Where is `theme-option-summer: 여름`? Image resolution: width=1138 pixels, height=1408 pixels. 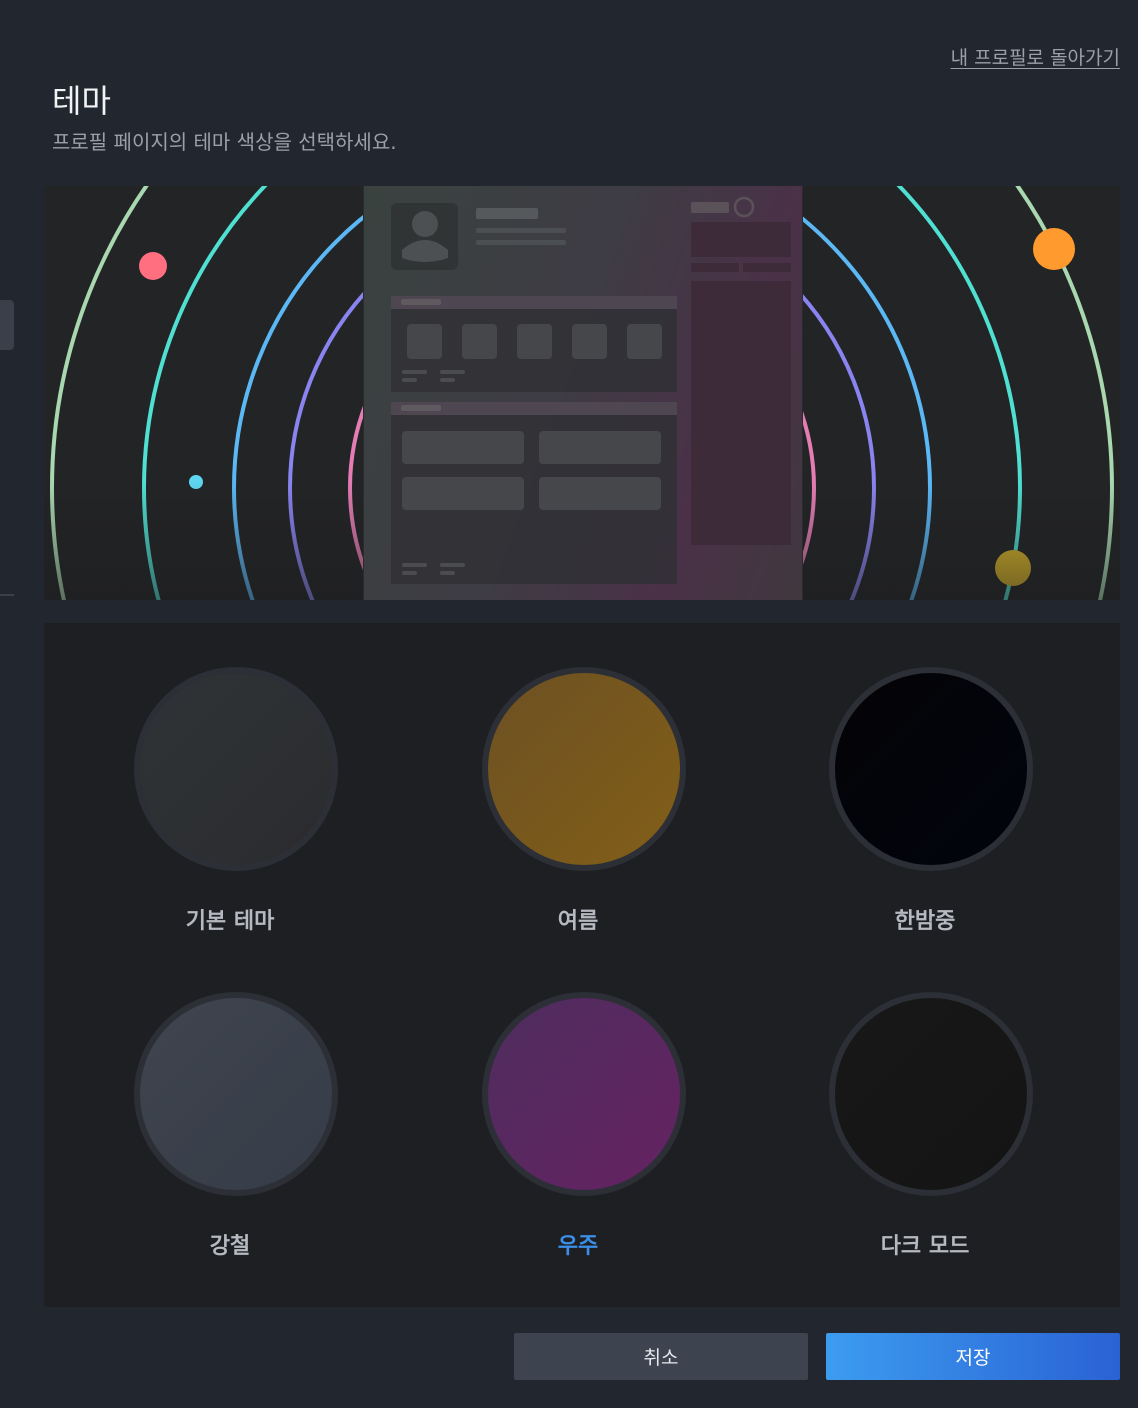
theme-option-summer: 여름 is located at coordinates (582, 778).